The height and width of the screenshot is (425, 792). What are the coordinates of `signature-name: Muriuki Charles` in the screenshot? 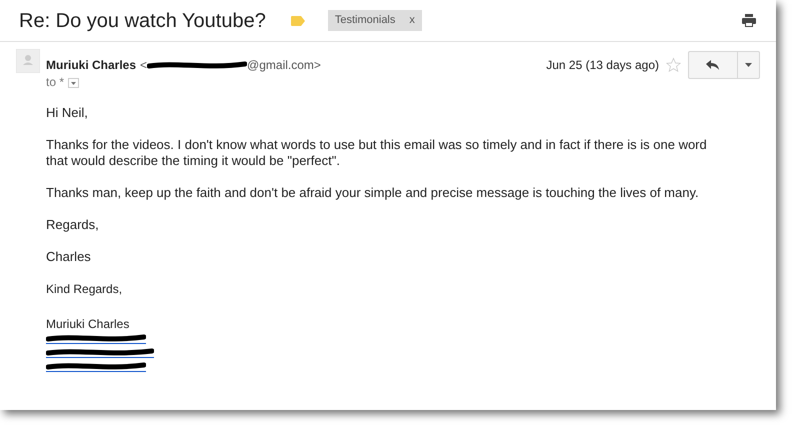 It's located at (88, 324).